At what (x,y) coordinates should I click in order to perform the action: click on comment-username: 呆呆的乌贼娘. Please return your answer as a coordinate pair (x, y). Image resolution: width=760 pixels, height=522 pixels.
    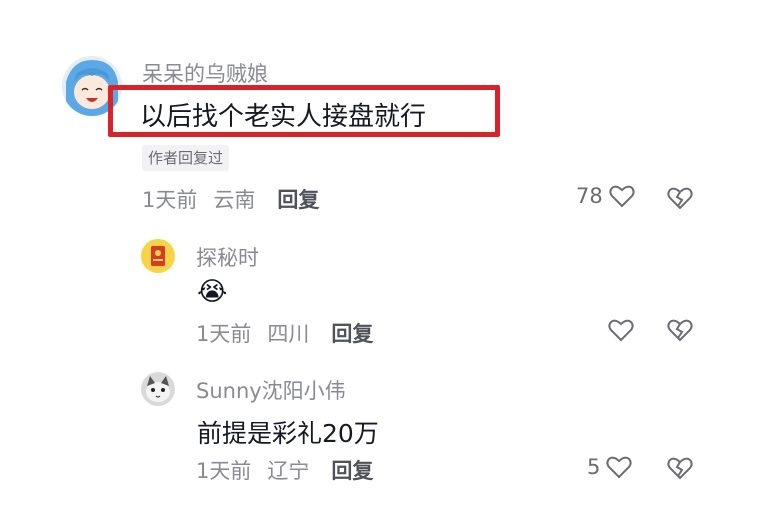
    Looking at the image, I should click on (205, 73).